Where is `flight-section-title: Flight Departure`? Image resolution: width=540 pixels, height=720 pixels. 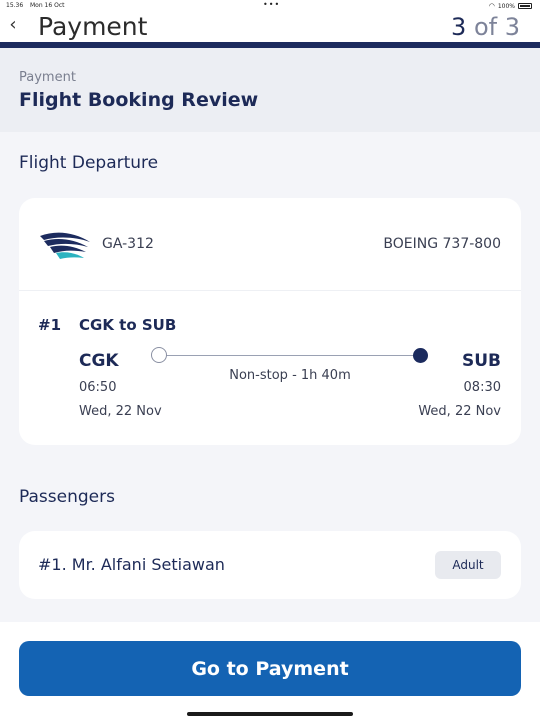 flight-section-title: Flight Departure is located at coordinates (89, 163).